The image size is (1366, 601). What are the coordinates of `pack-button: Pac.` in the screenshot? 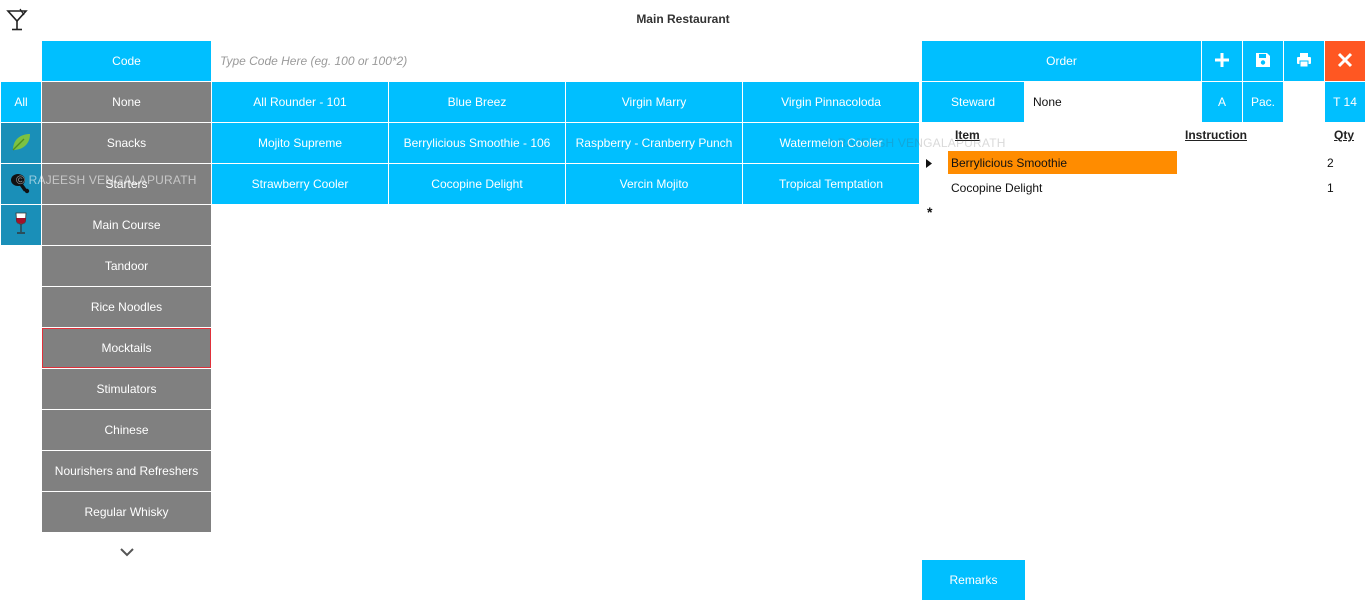 It's located at (1263, 102).